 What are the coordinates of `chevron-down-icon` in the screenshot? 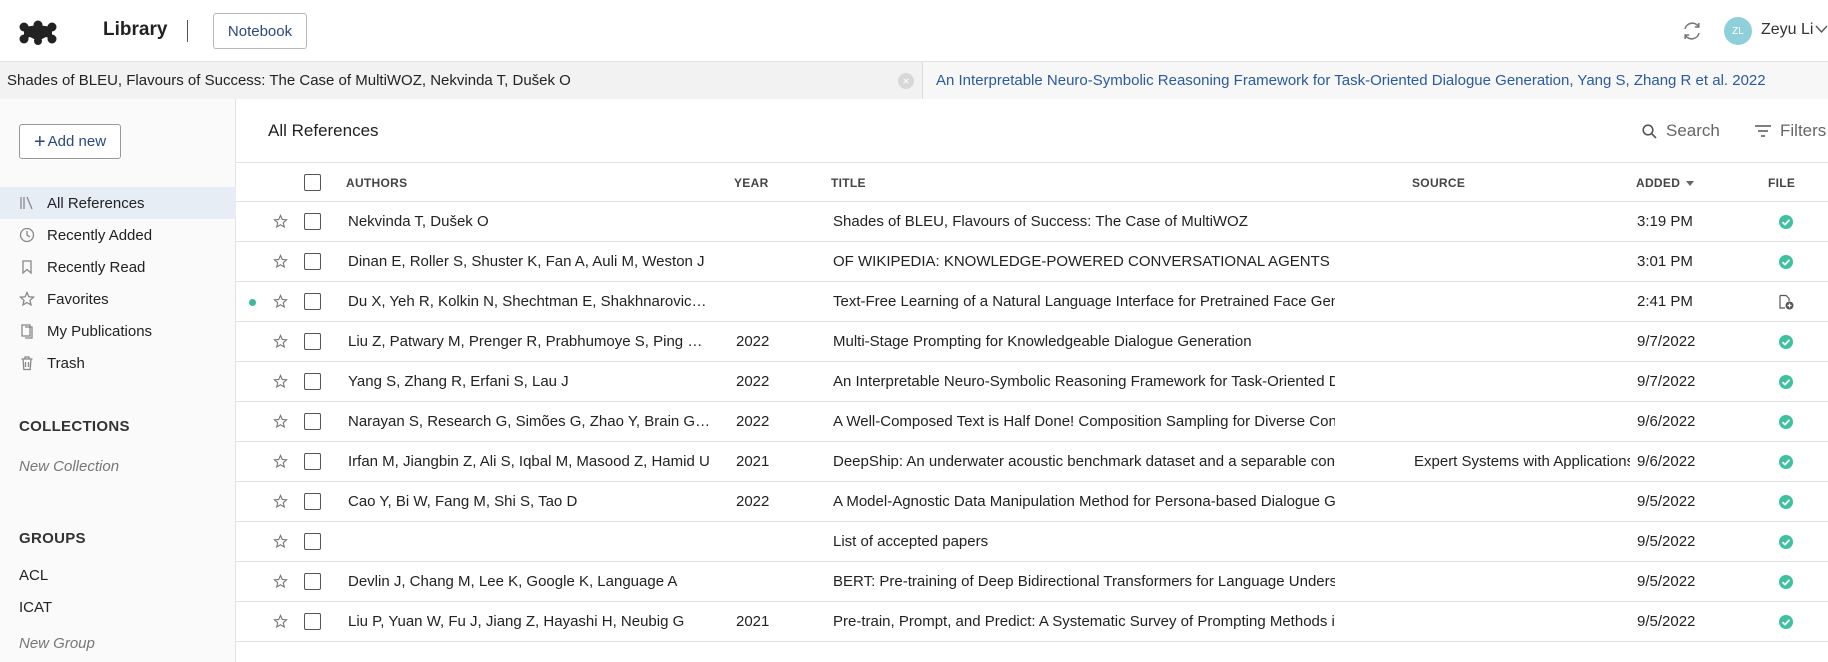 It's located at (1821, 29).